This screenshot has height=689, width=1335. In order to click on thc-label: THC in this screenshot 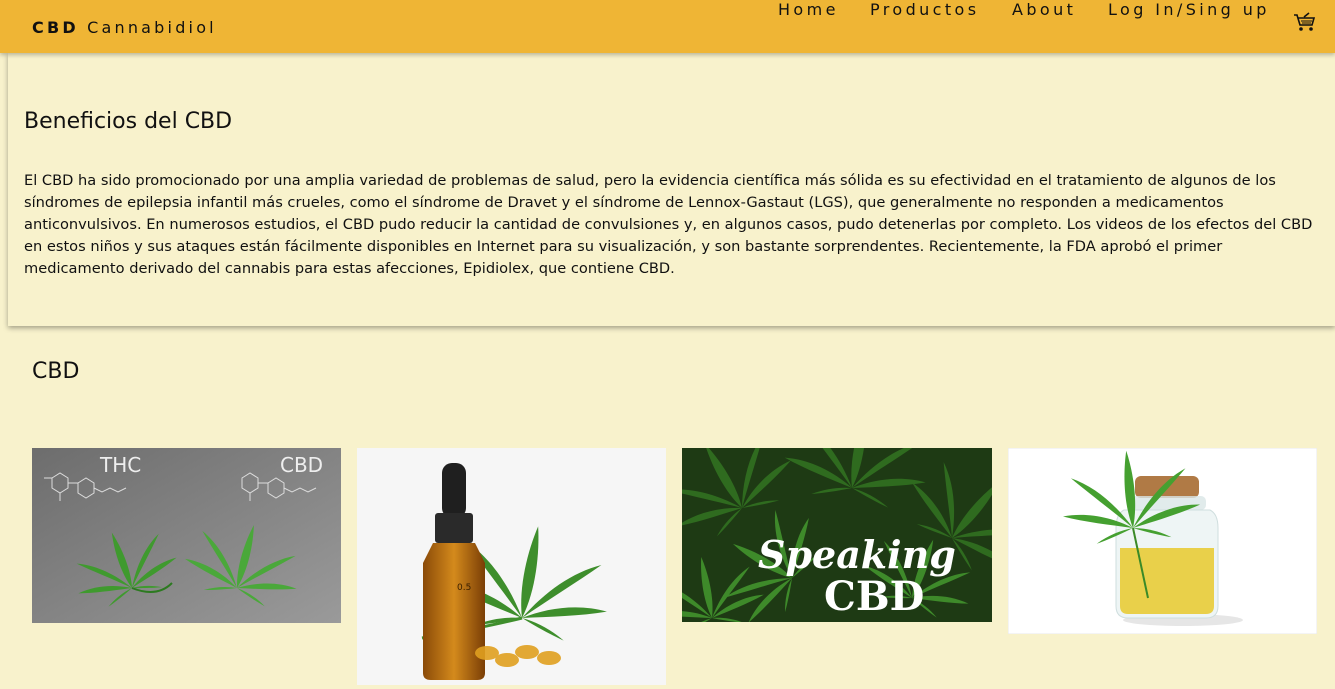, I will do `click(120, 465)`.